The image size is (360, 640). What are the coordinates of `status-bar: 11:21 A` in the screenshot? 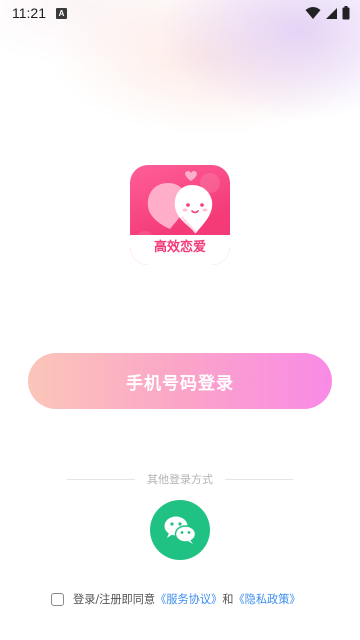 It's located at (180, 13).